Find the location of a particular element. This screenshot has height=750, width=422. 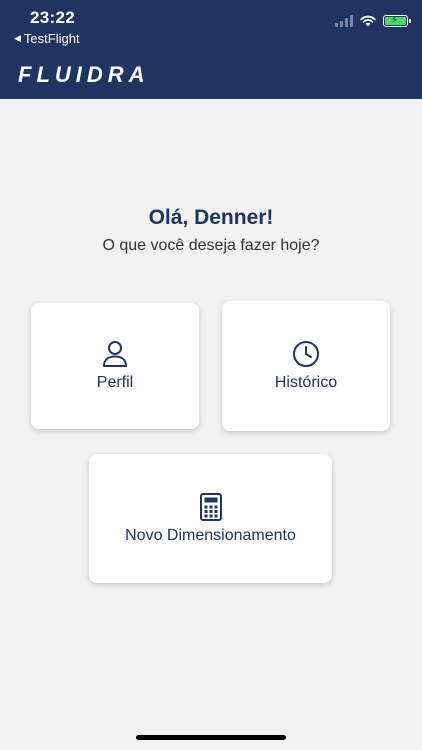

historico-card: Histórico is located at coordinates (306, 366).